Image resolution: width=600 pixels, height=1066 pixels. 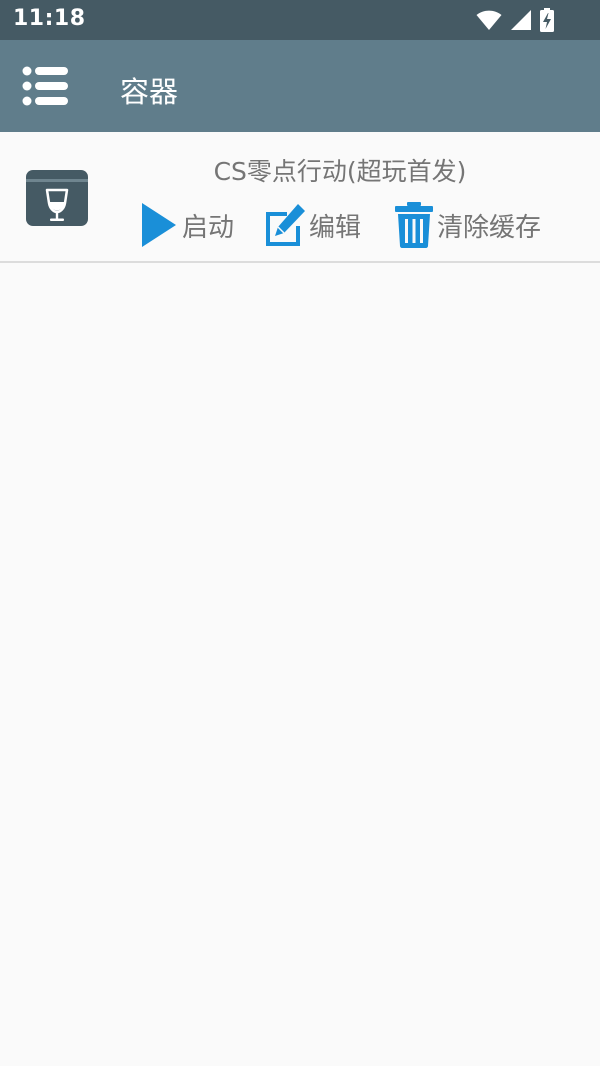 I want to click on start-label: 启动, so click(x=208, y=227).